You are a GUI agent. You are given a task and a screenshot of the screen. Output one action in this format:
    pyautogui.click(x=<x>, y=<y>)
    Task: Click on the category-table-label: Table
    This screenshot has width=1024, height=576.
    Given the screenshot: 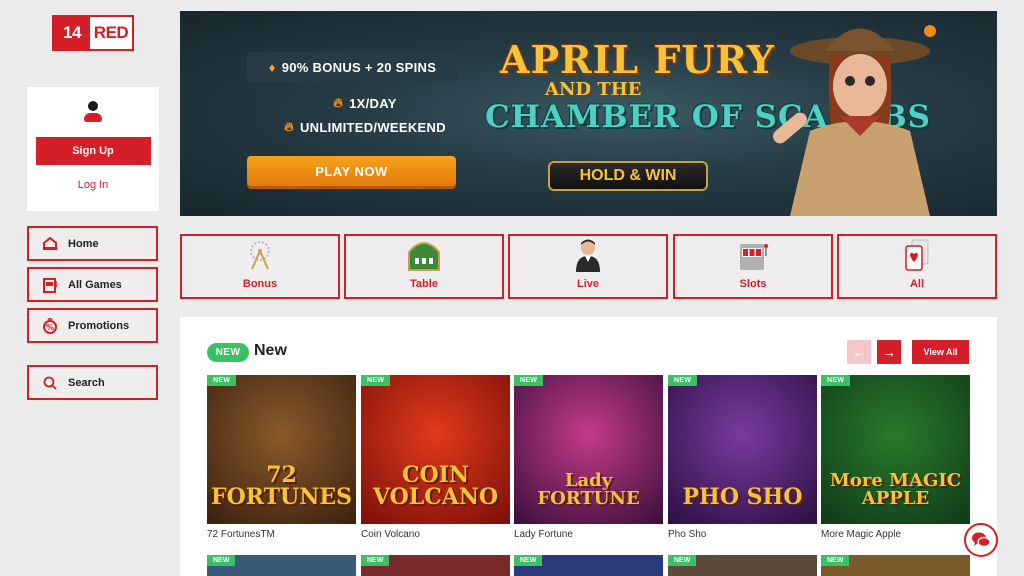 What is the action you would take?
    pyautogui.click(x=424, y=284)
    